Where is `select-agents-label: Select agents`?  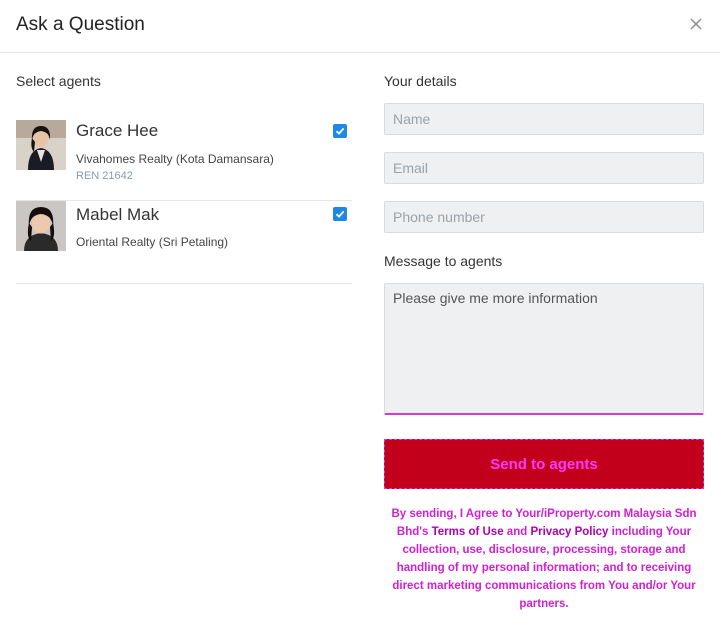
select-agents-label: Select agents is located at coordinates (58, 81).